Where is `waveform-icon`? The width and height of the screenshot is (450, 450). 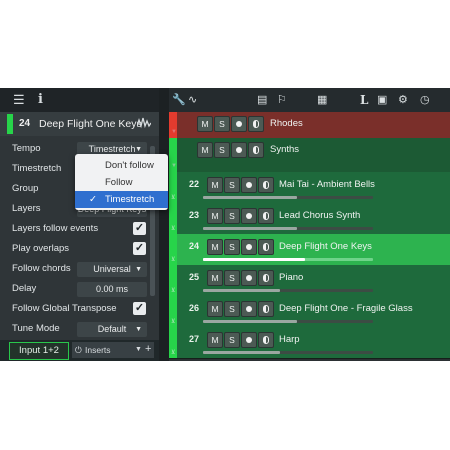
waveform-icon is located at coordinates (144, 123).